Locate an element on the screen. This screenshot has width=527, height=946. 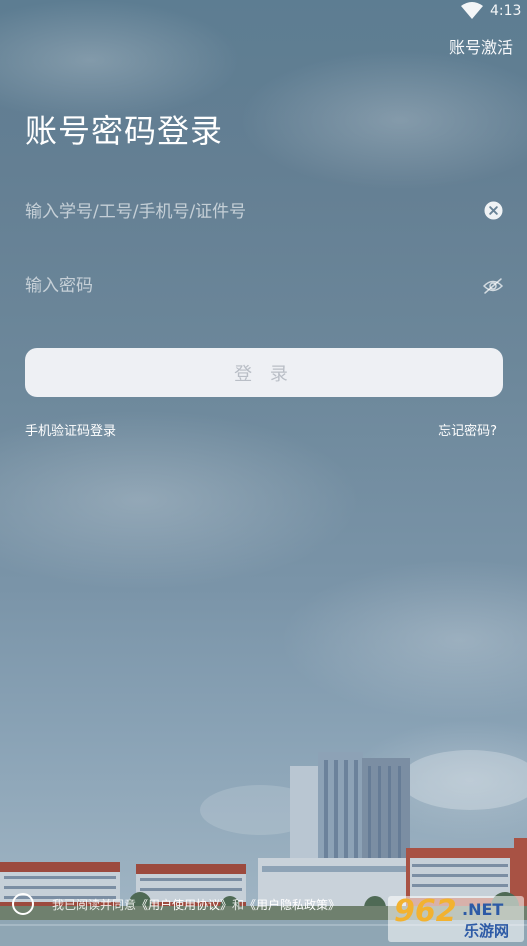
password-input is located at coordinates (245, 286).